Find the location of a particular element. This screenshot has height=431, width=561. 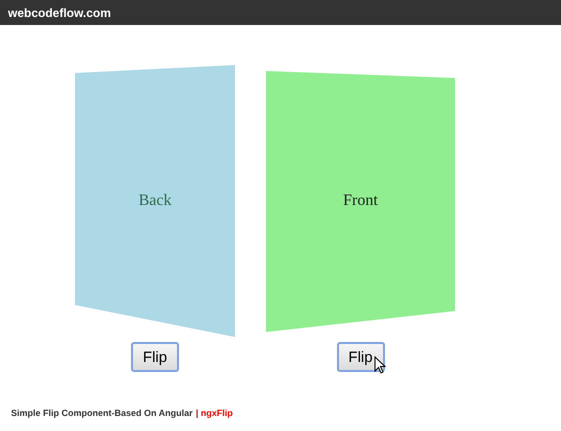

card-label: Back is located at coordinates (155, 201).